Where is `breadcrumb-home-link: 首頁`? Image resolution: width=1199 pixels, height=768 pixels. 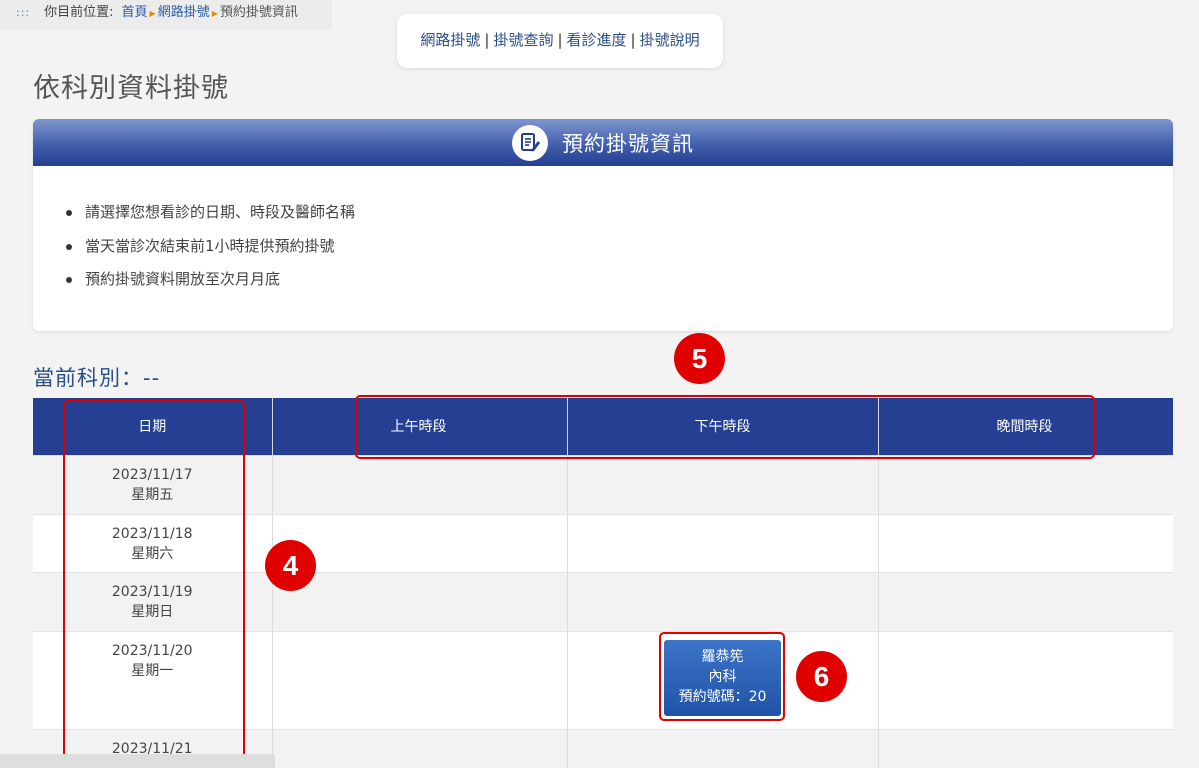 breadcrumb-home-link: 首頁 is located at coordinates (135, 12).